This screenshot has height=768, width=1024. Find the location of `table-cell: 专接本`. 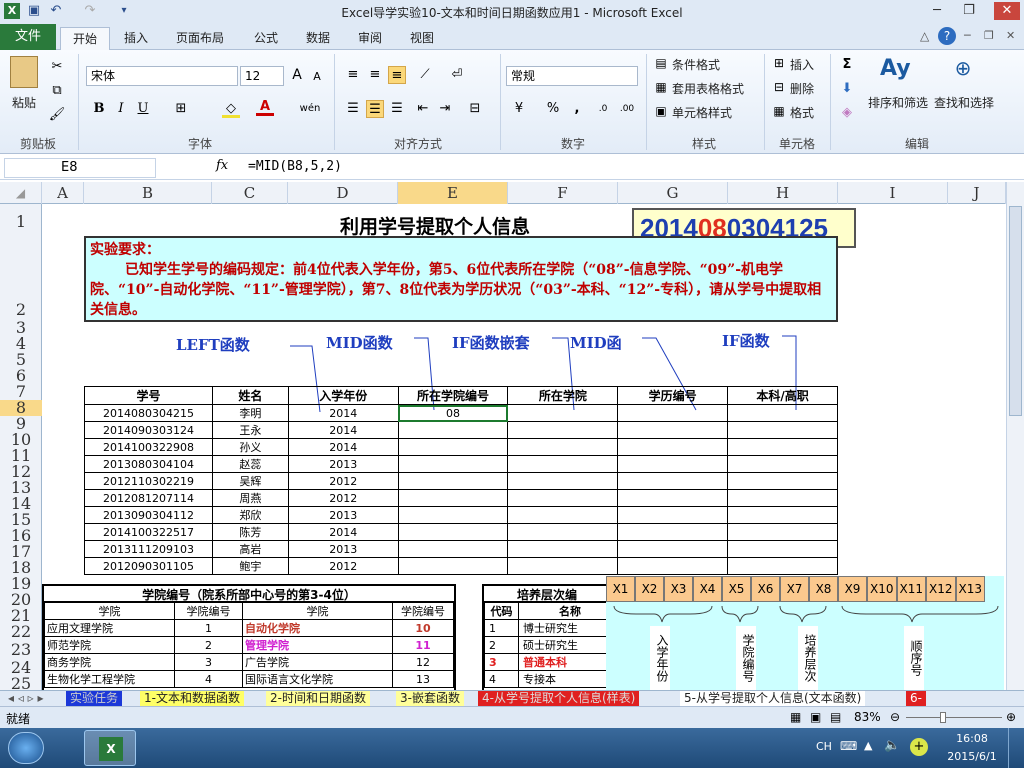

table-cell: 专接本 is located at coordinates (564, 679).